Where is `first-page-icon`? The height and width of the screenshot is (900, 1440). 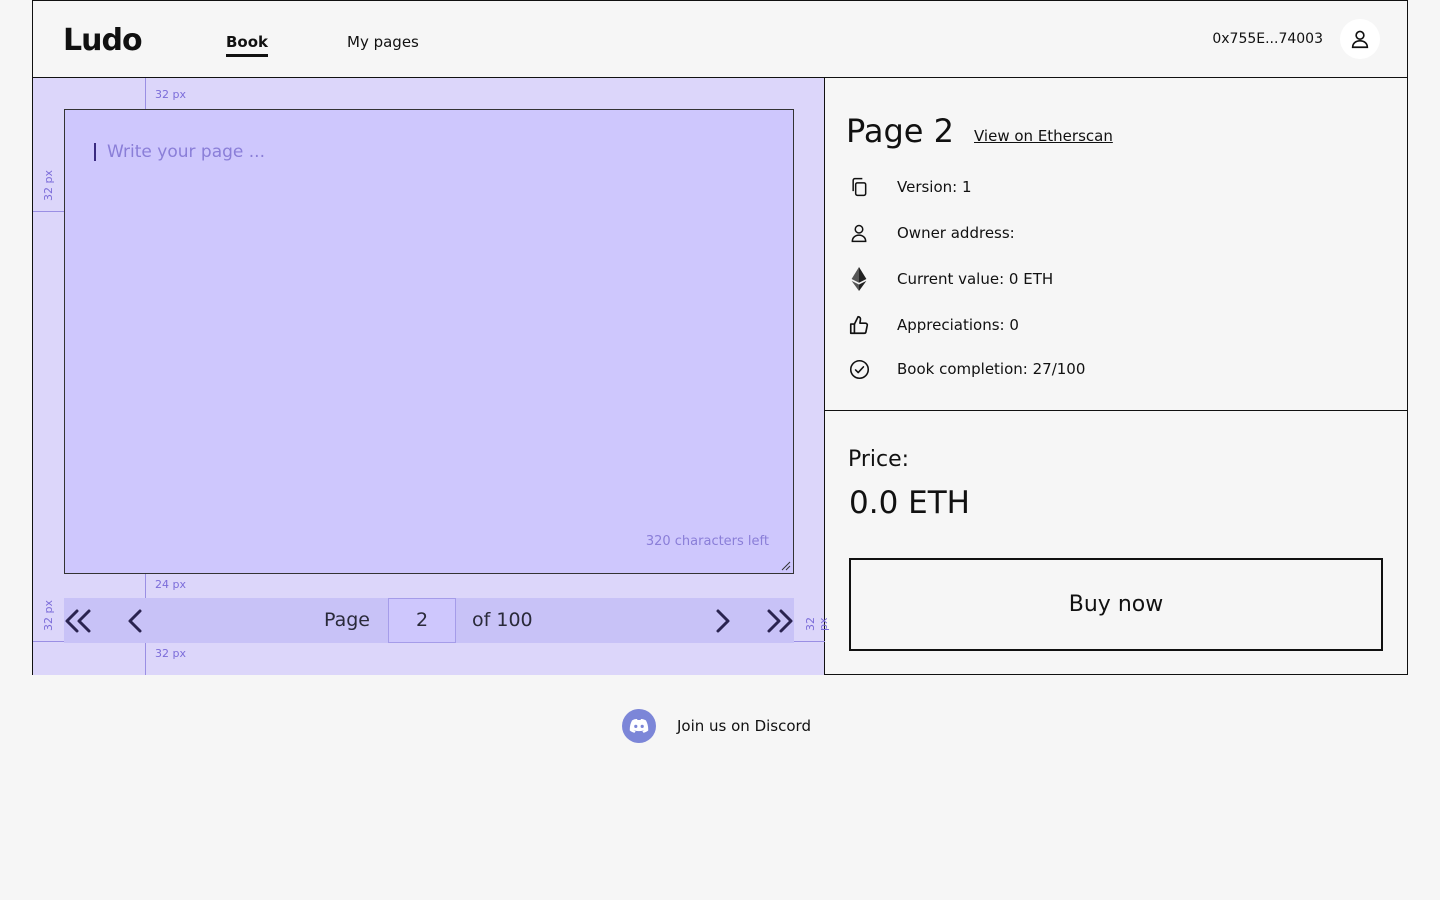
first-page-icon is located at coordinates (78, 620).